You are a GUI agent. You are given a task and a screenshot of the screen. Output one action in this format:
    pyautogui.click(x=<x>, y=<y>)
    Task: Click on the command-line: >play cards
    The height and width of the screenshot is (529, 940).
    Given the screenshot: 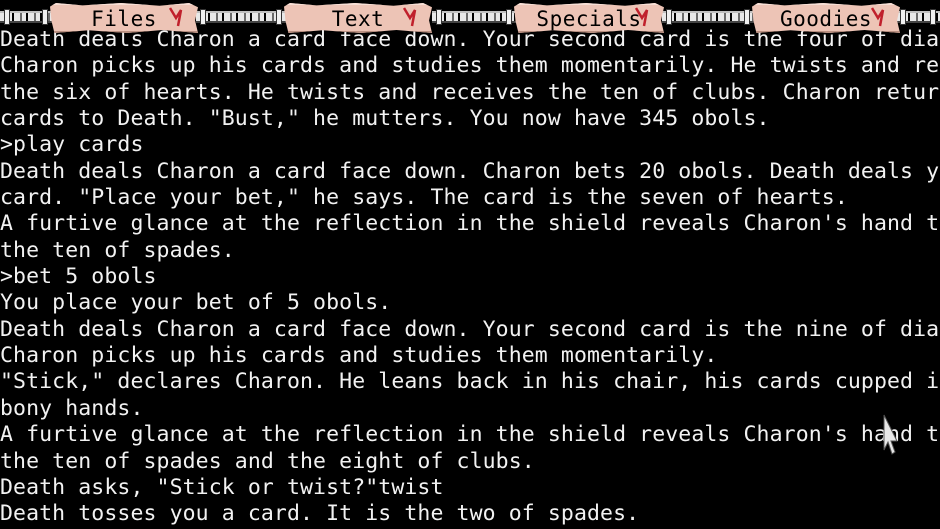 What is the action you would take?
    pyautogui.click(x=72, y=145)
    